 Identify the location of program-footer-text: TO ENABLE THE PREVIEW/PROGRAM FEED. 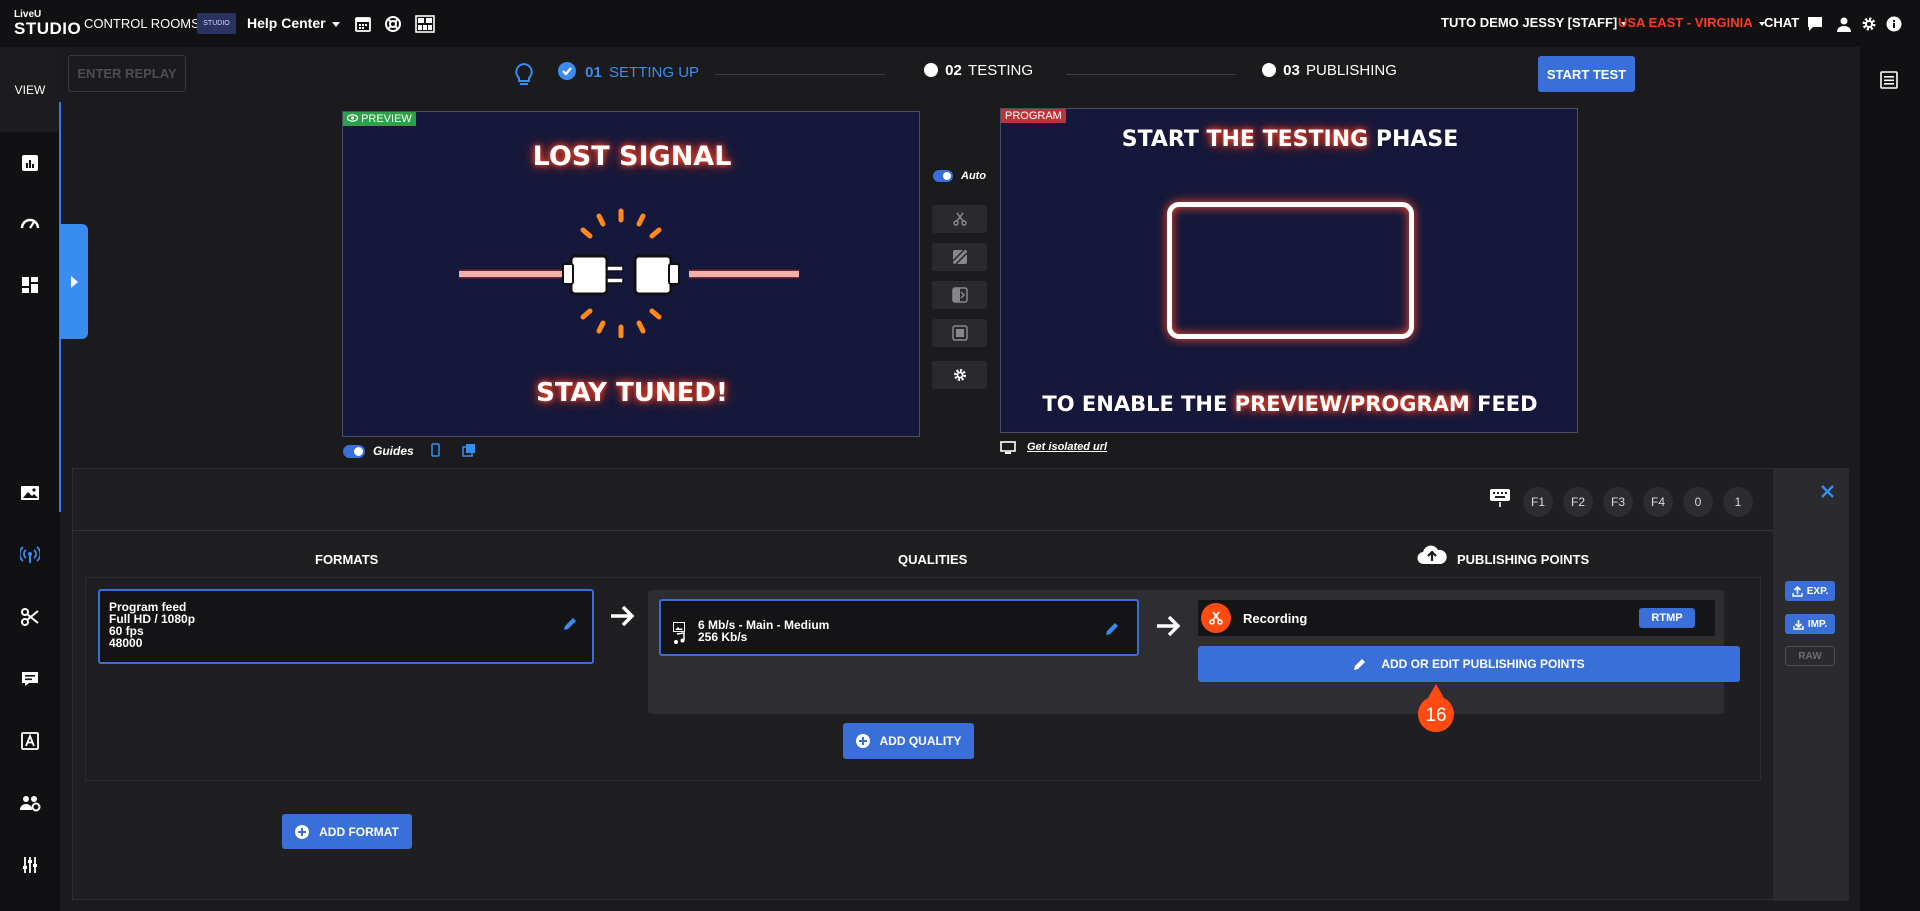
(1290, 404).